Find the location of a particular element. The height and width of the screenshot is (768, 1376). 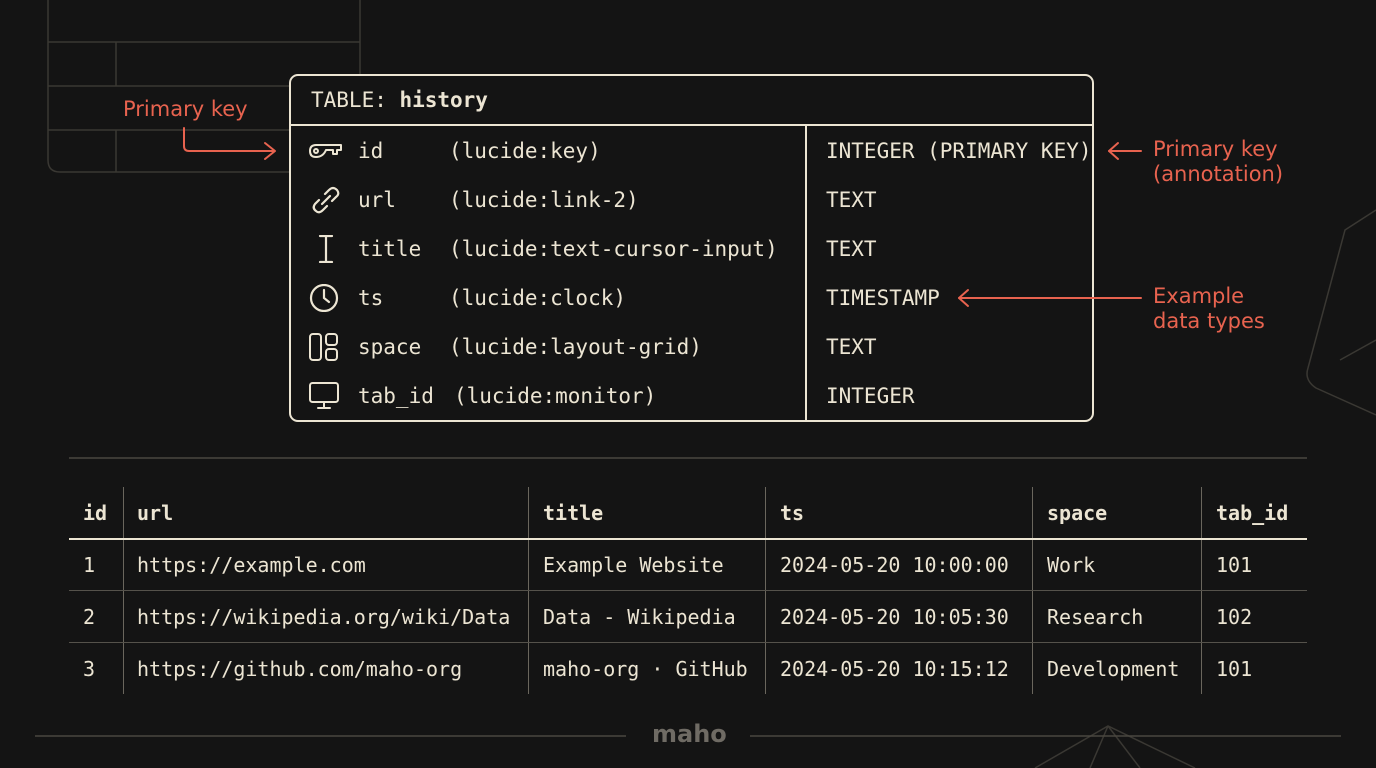

annotation-example-types: Example data types is located at coordinates (1209, 309).